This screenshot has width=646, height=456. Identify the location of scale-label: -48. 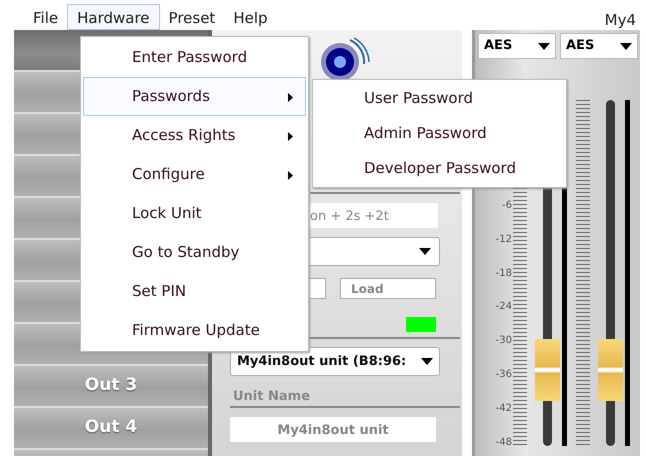
(504, 443).